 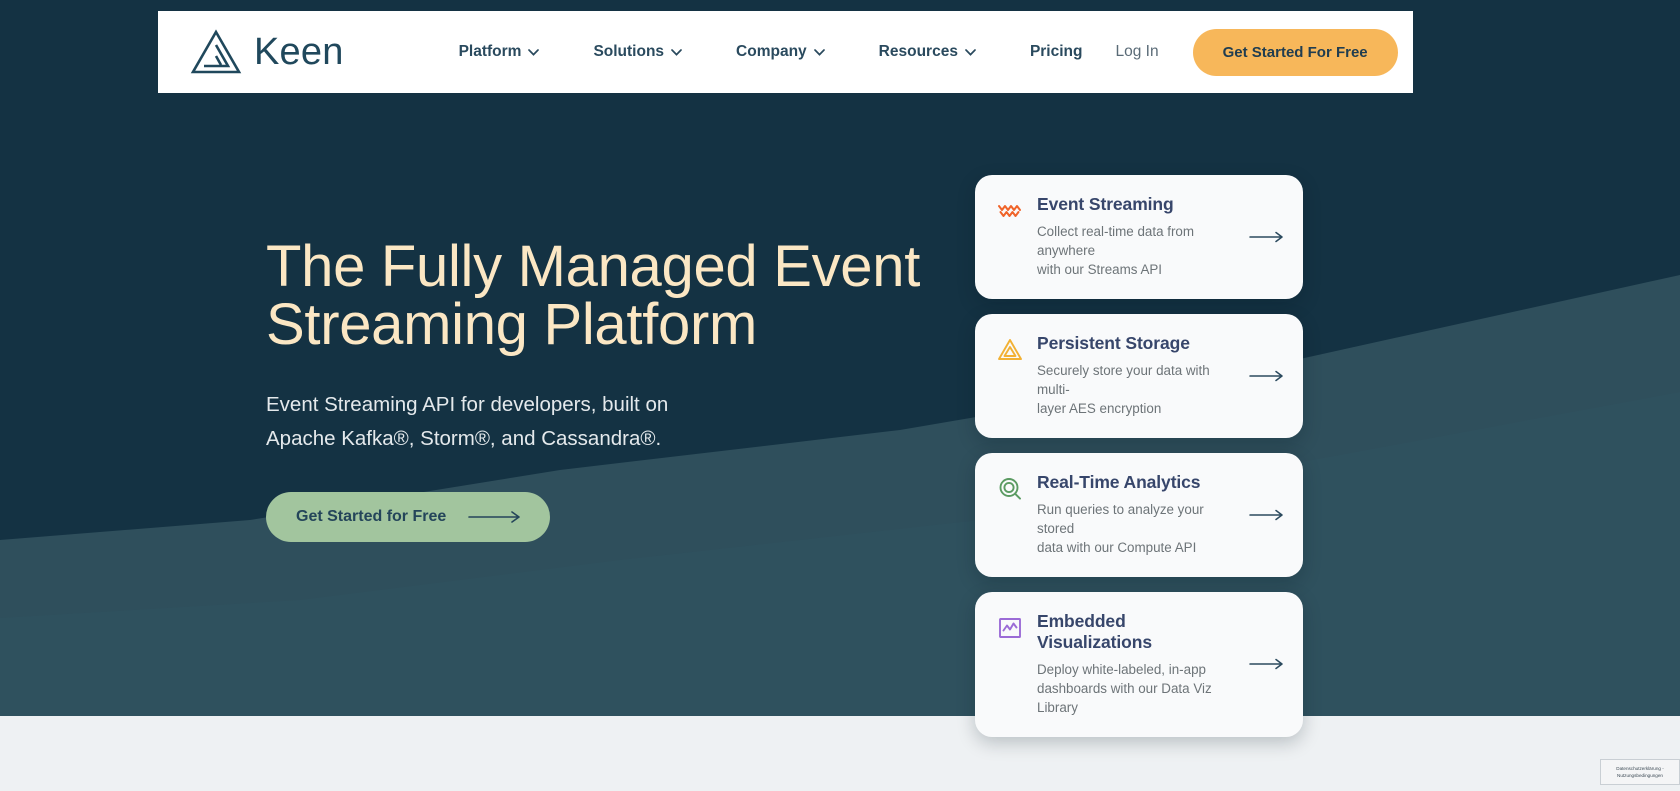 I want to click on wave-lines-icon, so click(x=1009, y=211).